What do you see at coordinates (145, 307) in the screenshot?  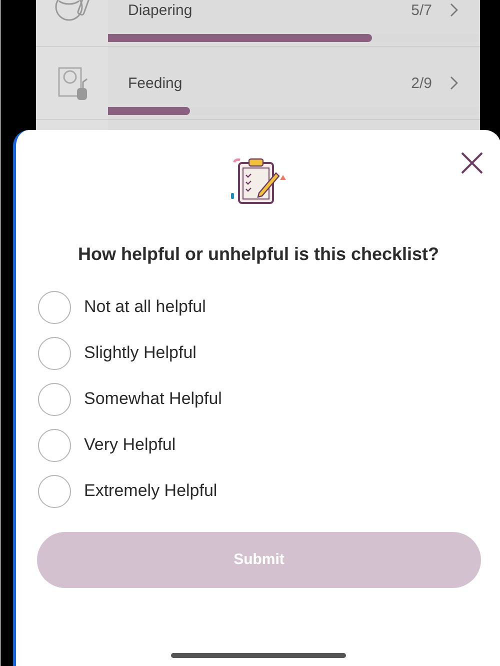 I see `option-label: Not at all helpful` at bounding box center [145, 307].